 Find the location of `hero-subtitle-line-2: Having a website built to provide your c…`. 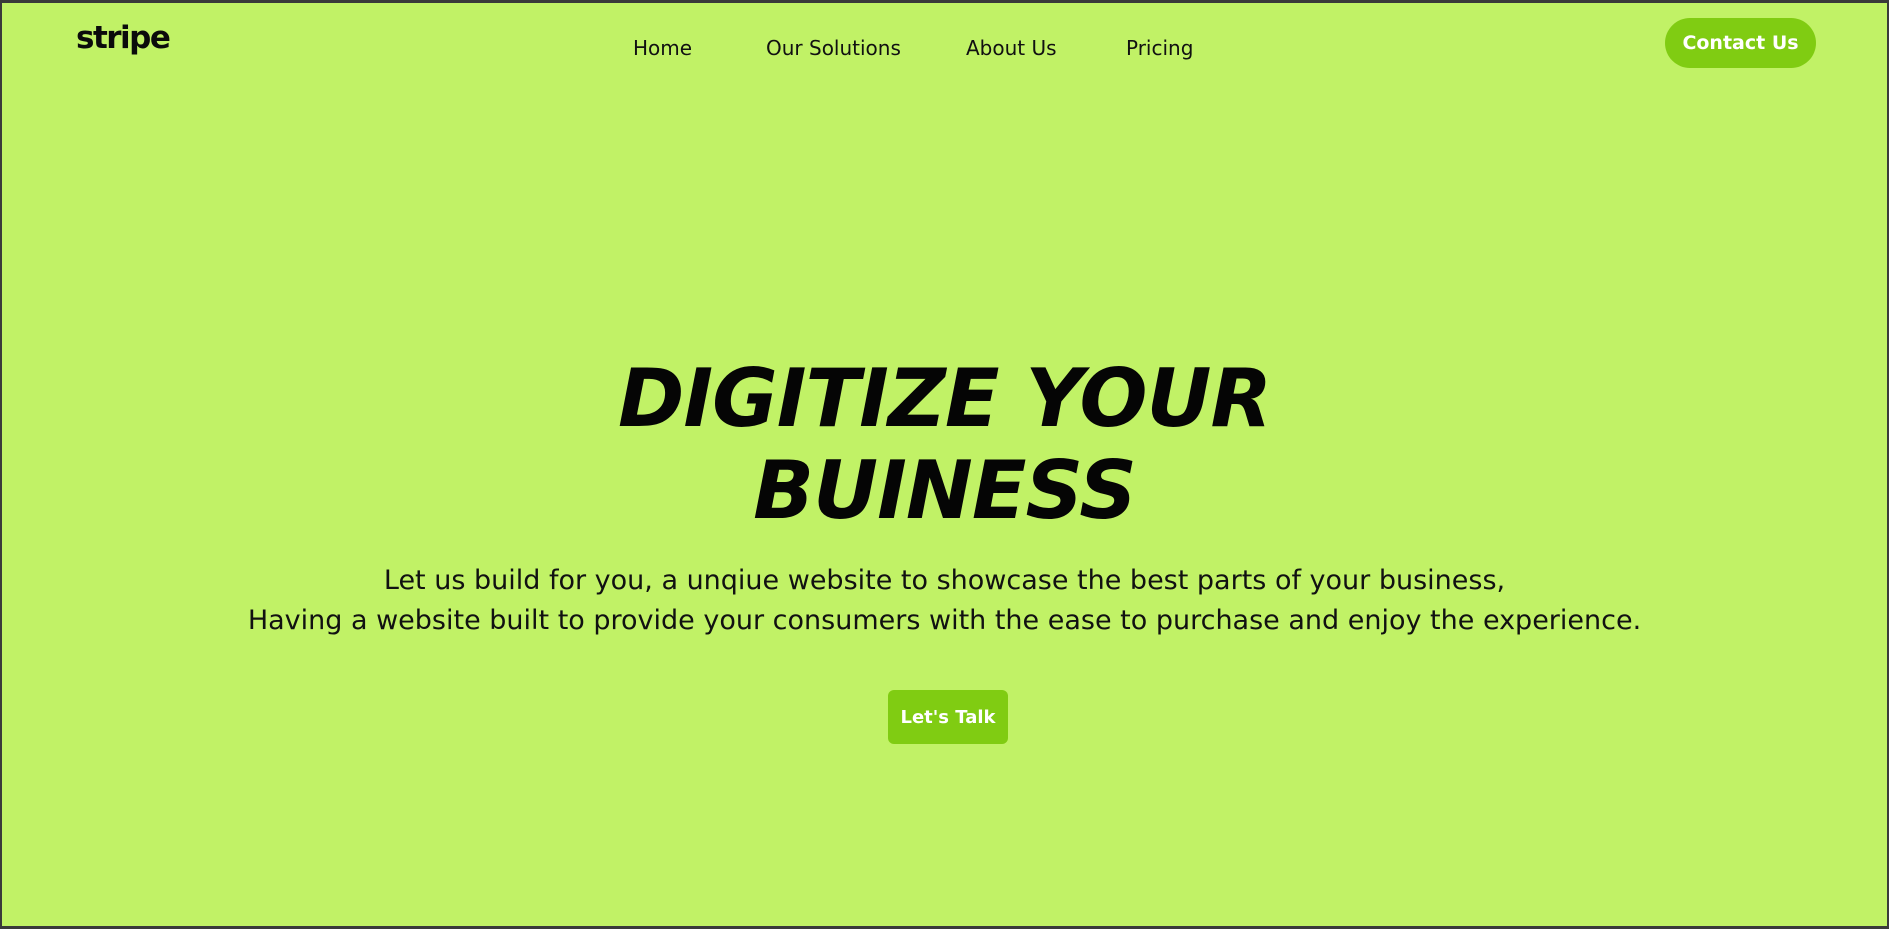

hero-subtitle-line-2: Having a website built to provide your c… is located at coordinates (944, 620).